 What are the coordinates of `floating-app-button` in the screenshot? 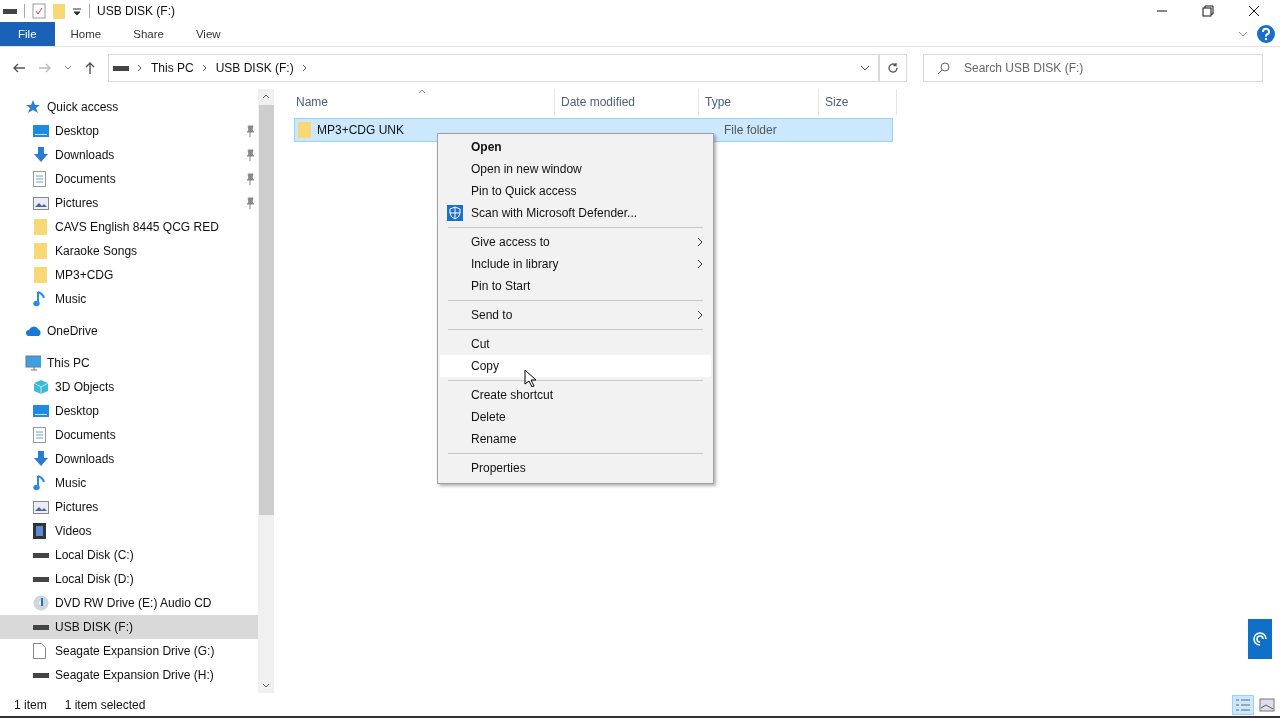 It's located at (1260, 639).